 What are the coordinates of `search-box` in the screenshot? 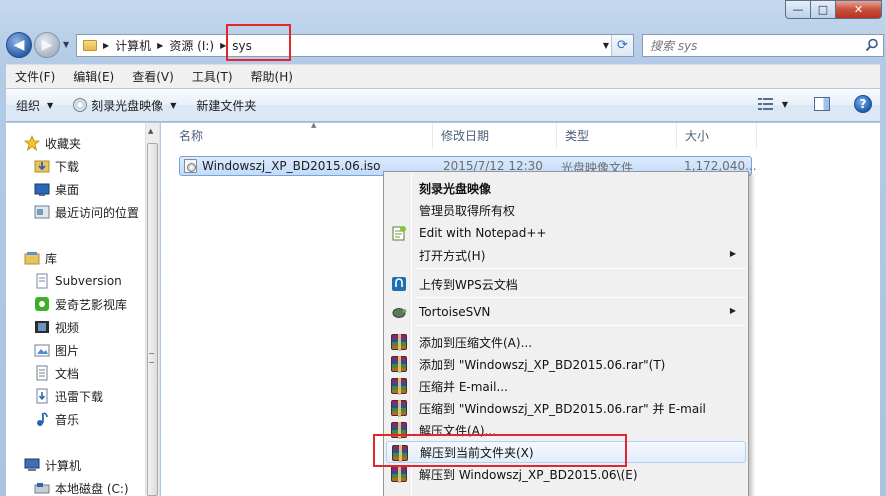 It's located at (763, 45).